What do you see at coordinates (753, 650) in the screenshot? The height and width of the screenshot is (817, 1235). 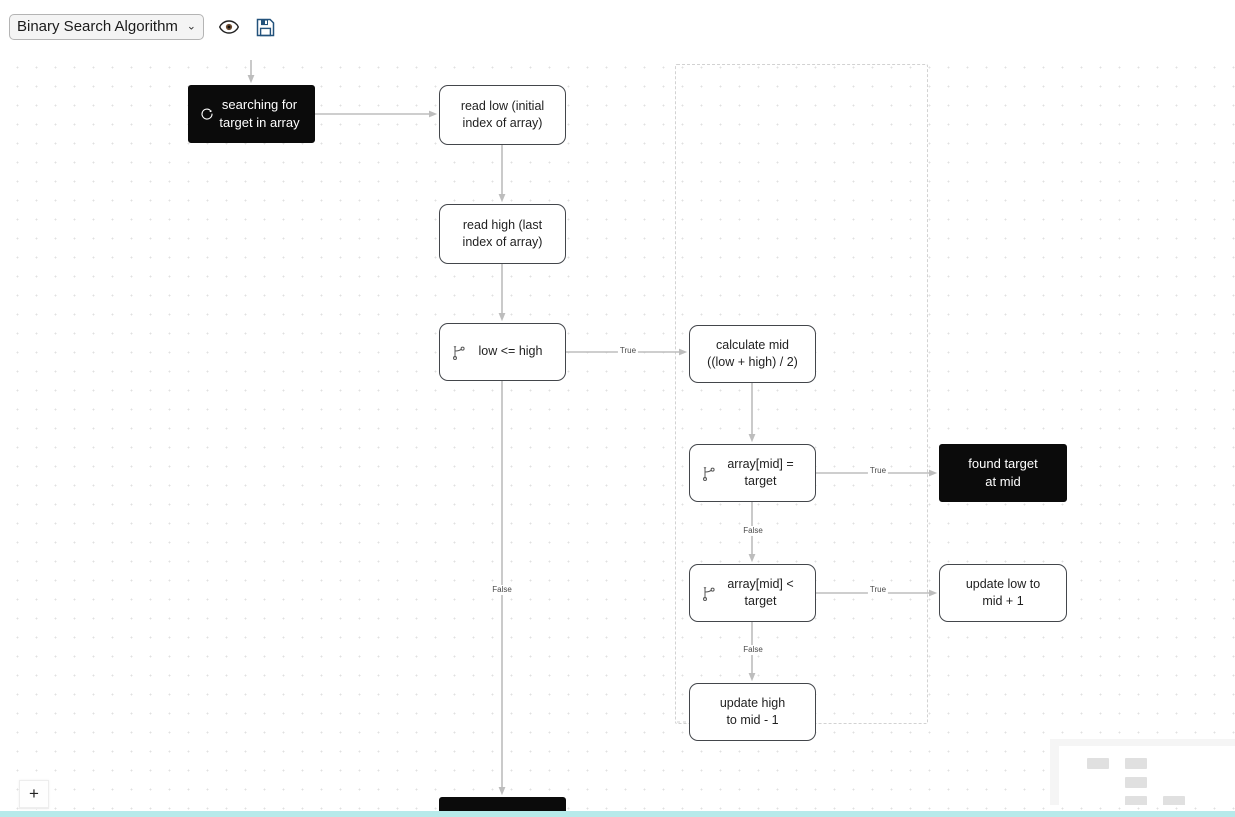 I see `edge-label-arr-lt-false: False` at bounding box center [753, 650].